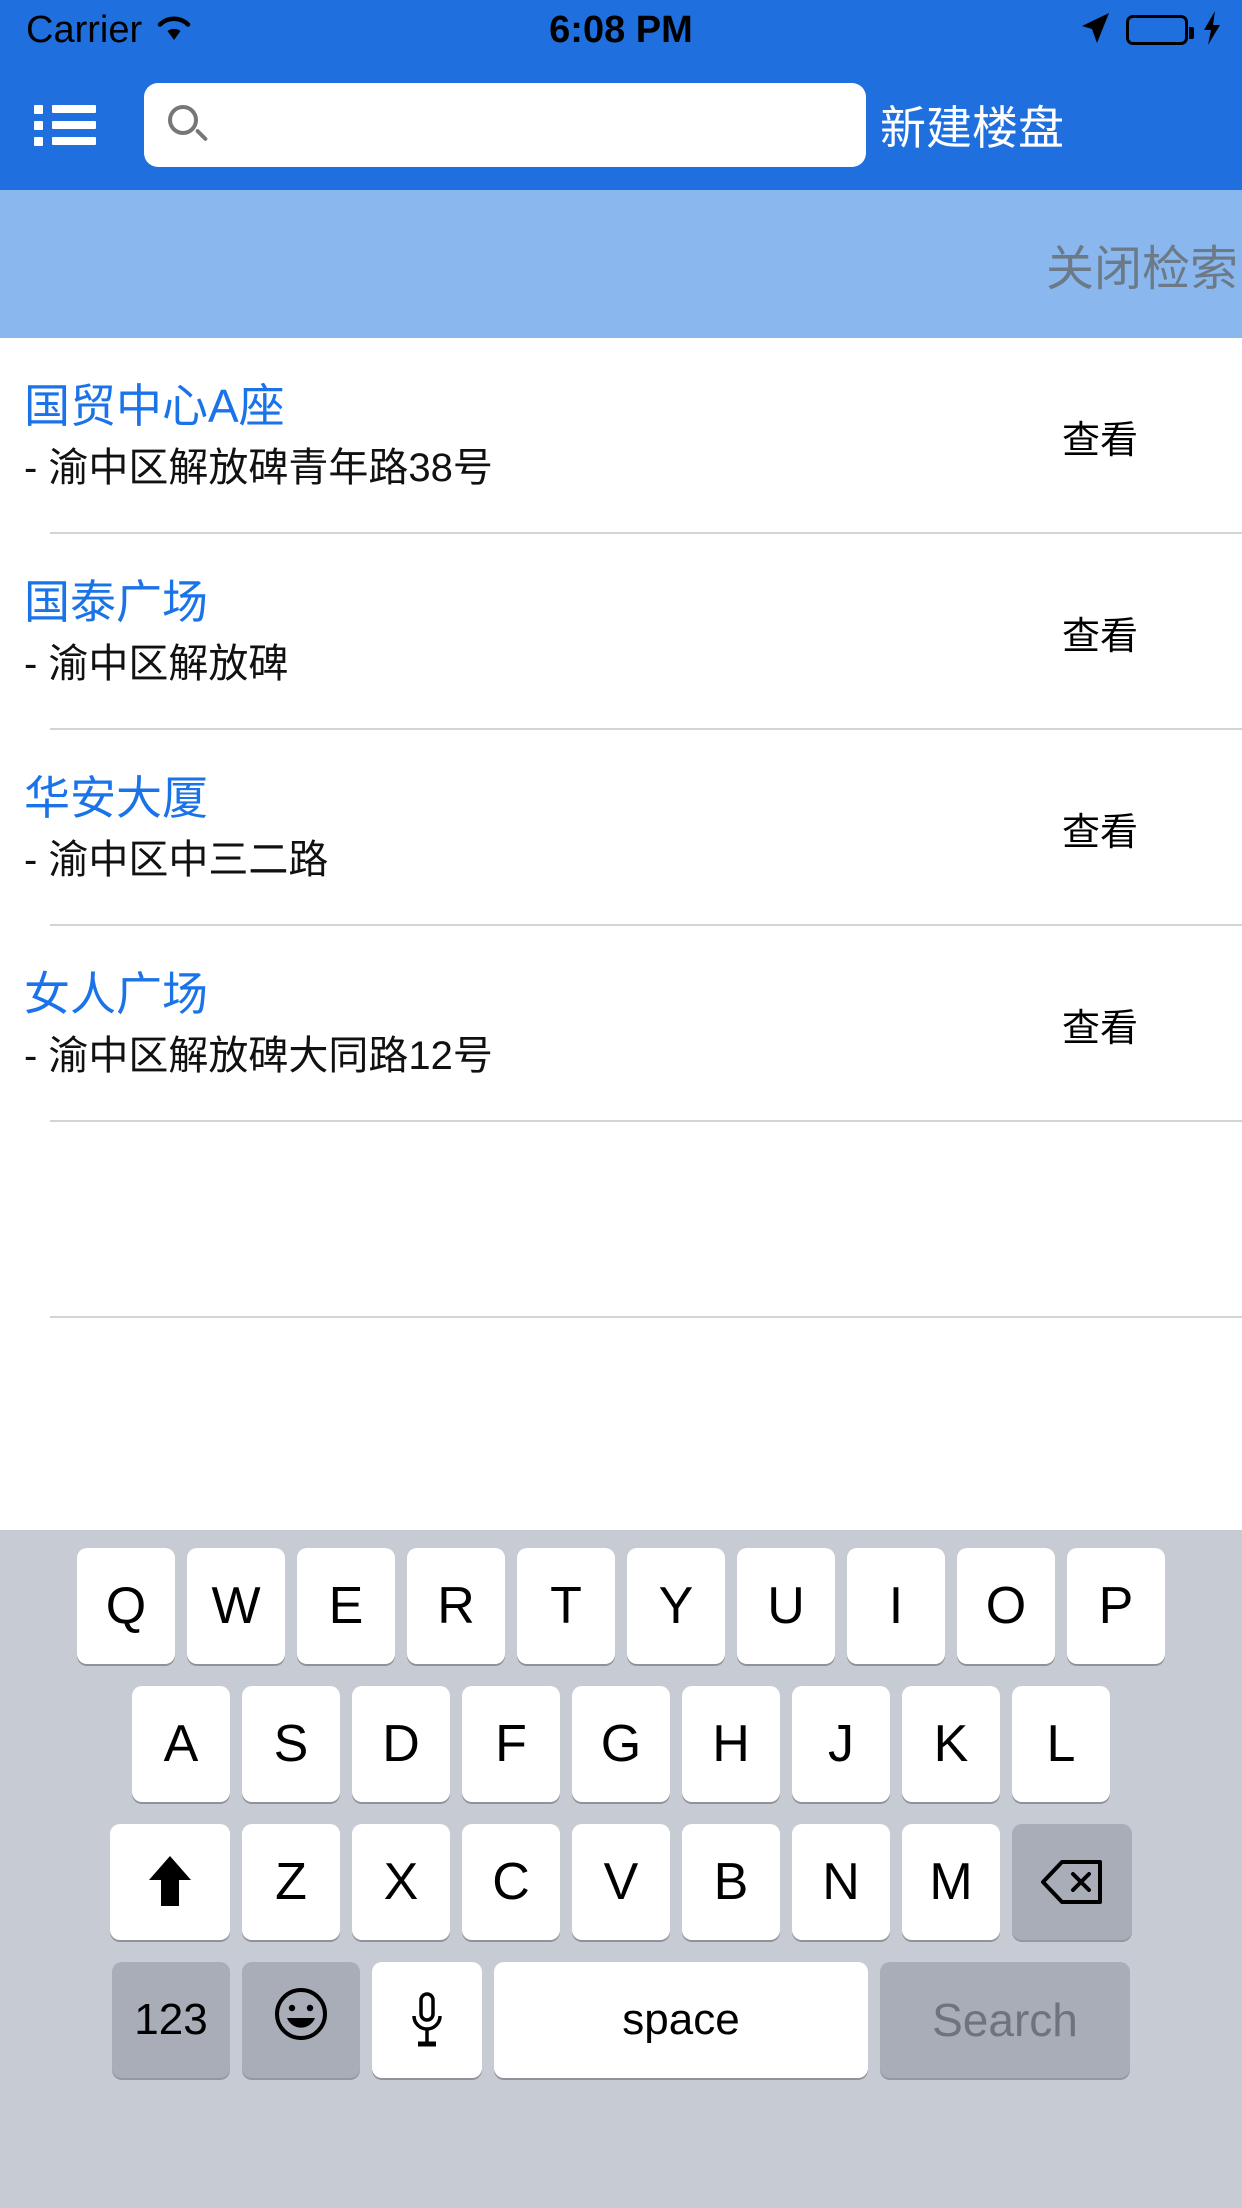  What do you see at coordinates (621, 1606) in the screenshot?
I see `keyboard-row-1: Q W E R T Y U I O P` at bounding box center [621, 1606].